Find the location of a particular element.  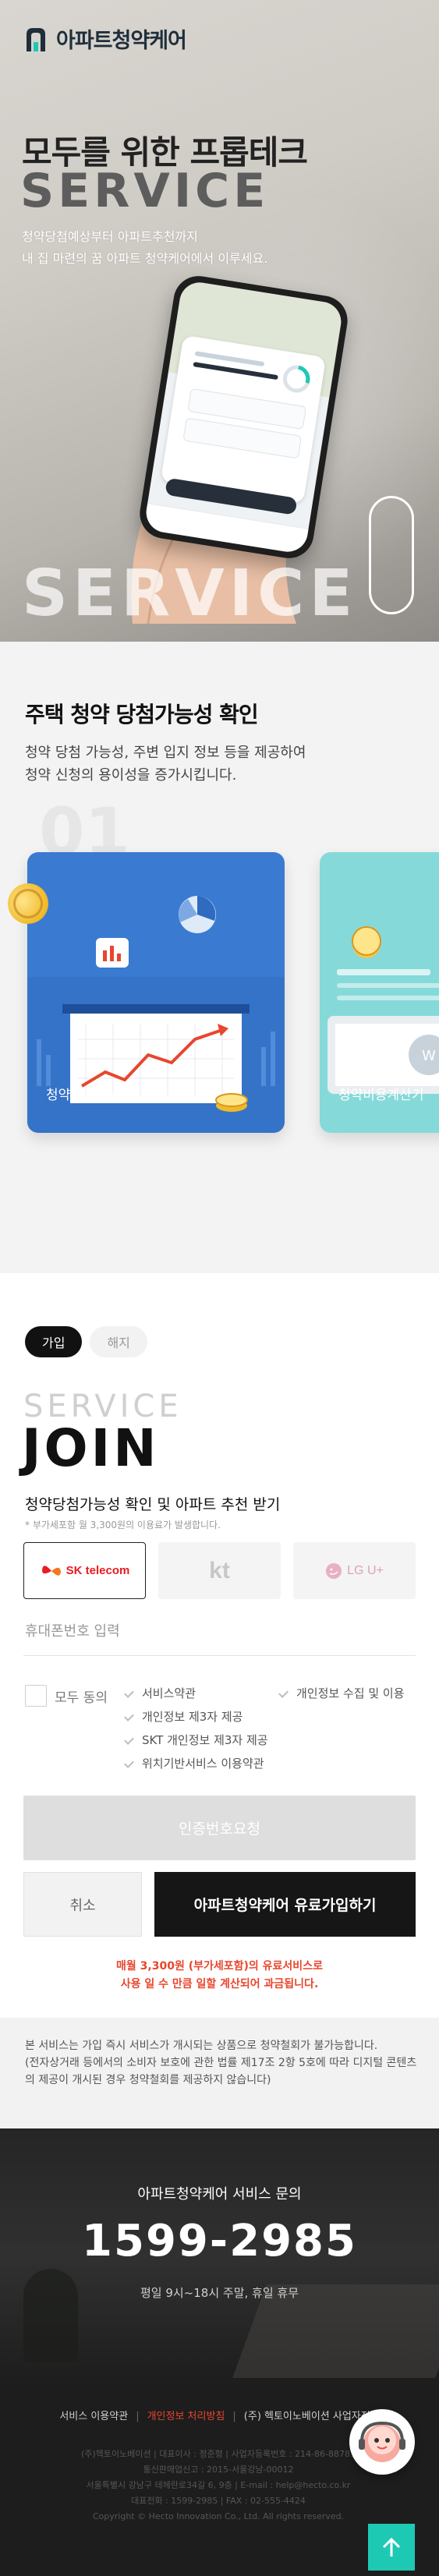

hero-desc-line-2: 내 집 마련의 꿈 아파트 청약케어에서 이루세요. is located at coordinates (145, 258).